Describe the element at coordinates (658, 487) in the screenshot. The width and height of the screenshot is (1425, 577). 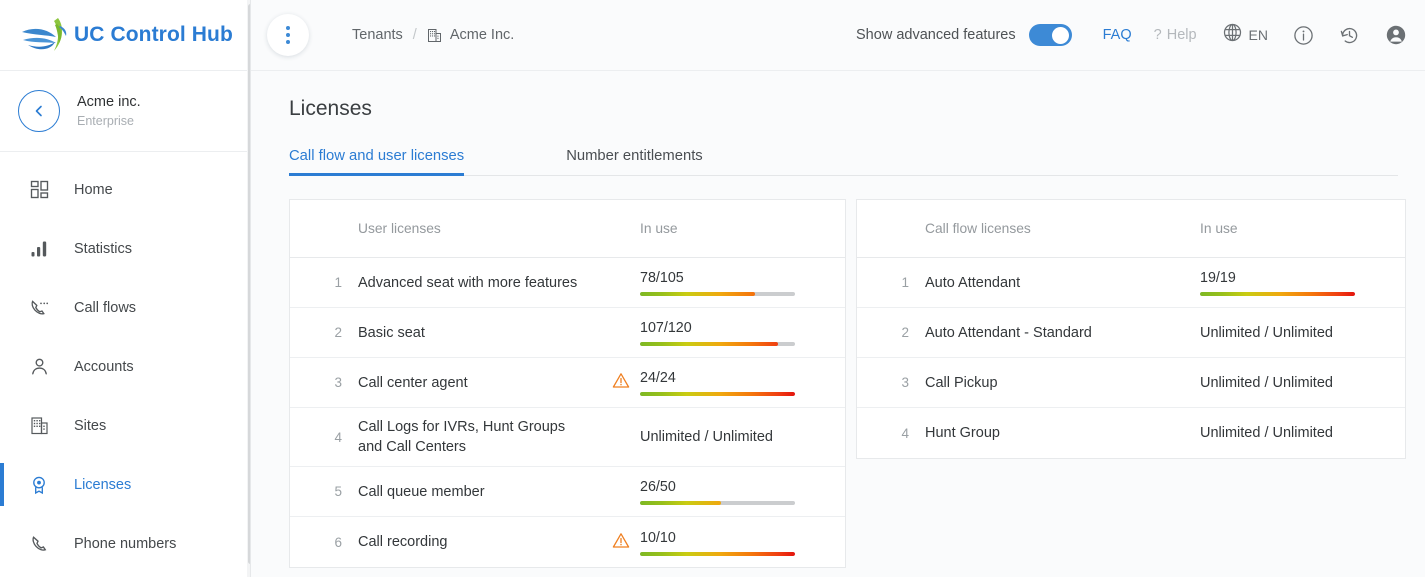
I see `in-use-text: 26/50` at that location.